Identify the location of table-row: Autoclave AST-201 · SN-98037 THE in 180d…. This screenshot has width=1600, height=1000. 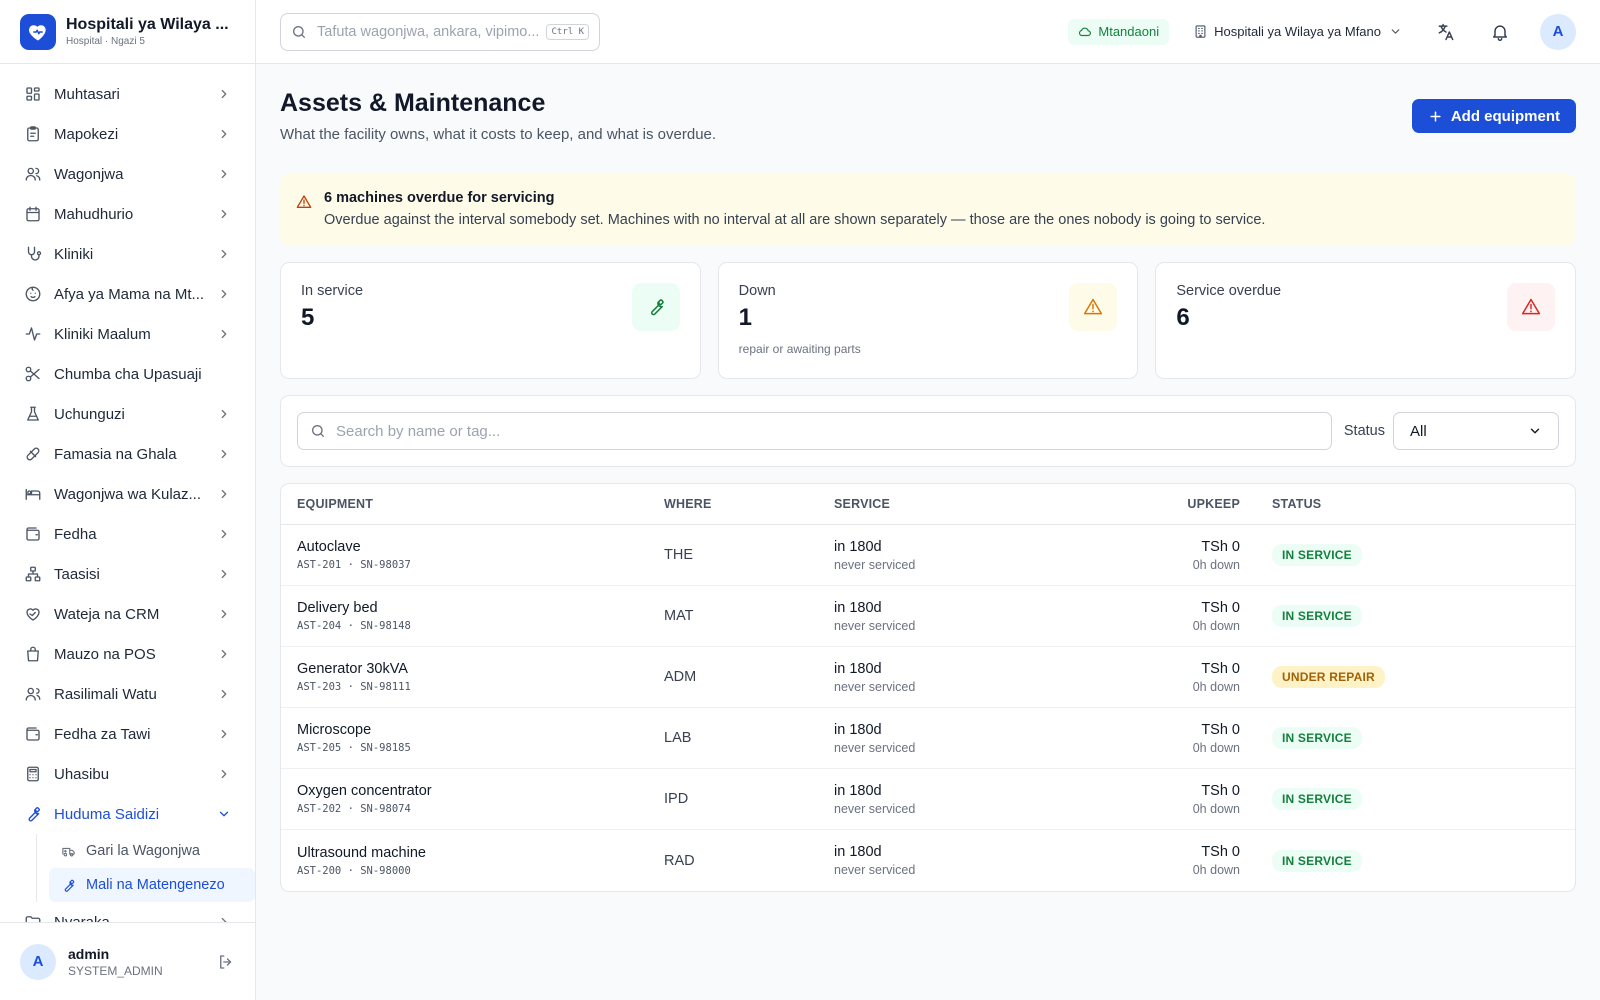
(928, 555).